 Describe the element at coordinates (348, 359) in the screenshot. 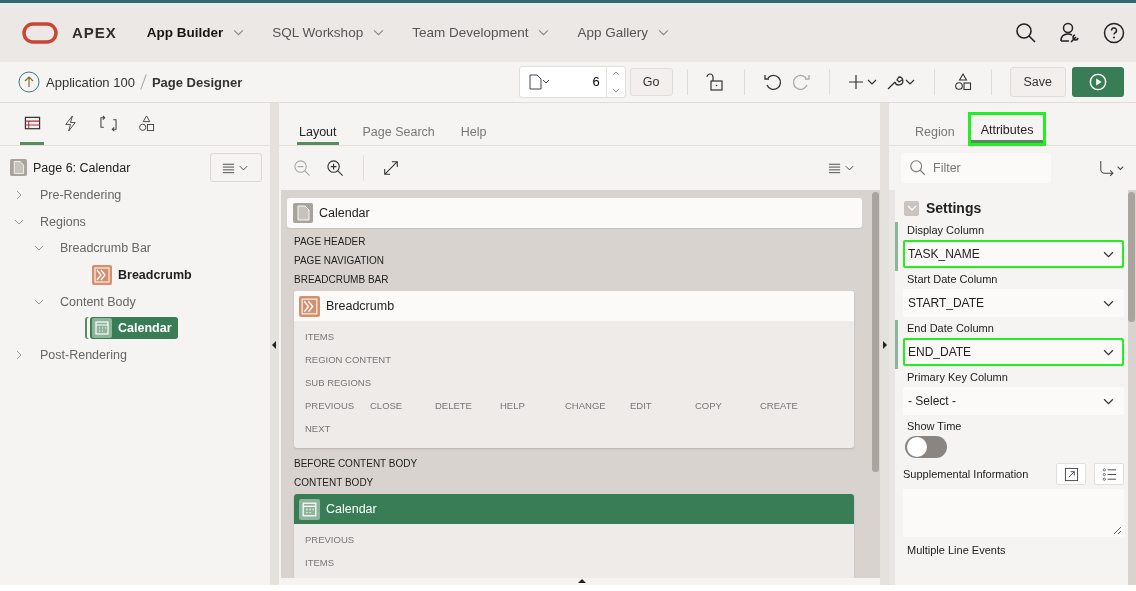

I see `position-label: REGION CONTENT` at that location.